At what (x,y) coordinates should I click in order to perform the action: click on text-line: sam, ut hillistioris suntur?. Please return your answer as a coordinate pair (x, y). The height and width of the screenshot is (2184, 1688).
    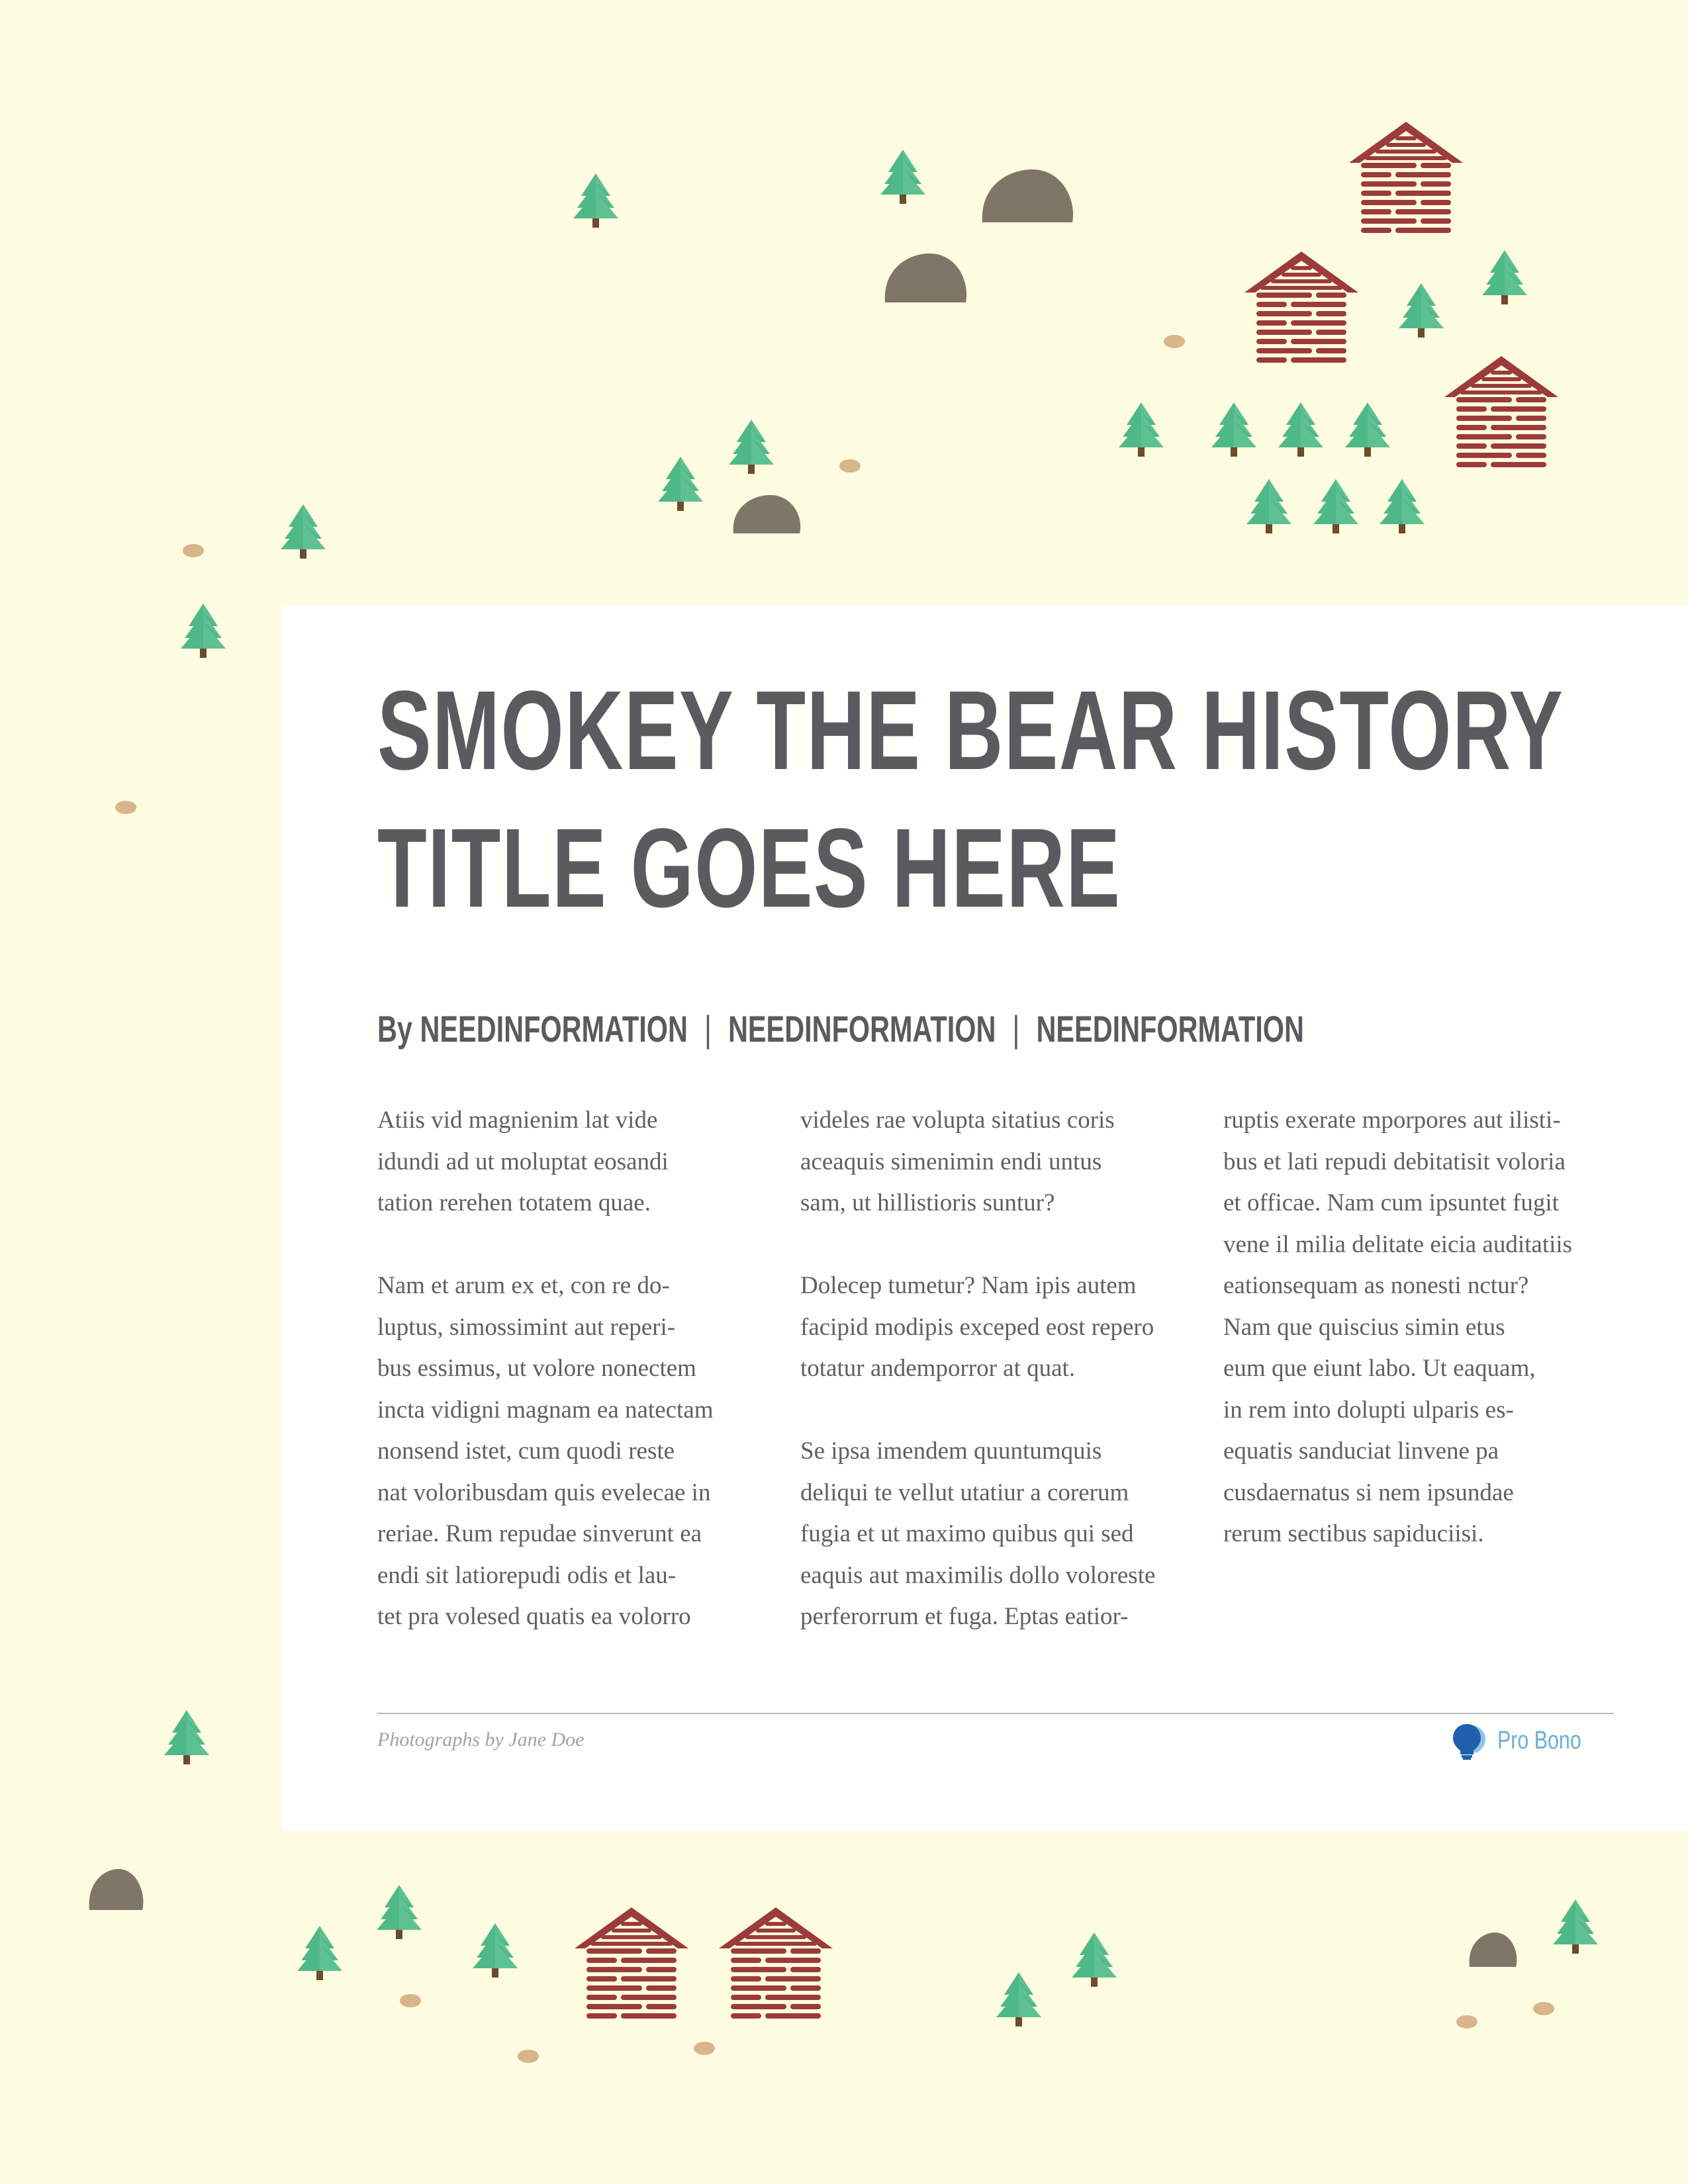
    Looking at the image, I should click on (927, 1203).